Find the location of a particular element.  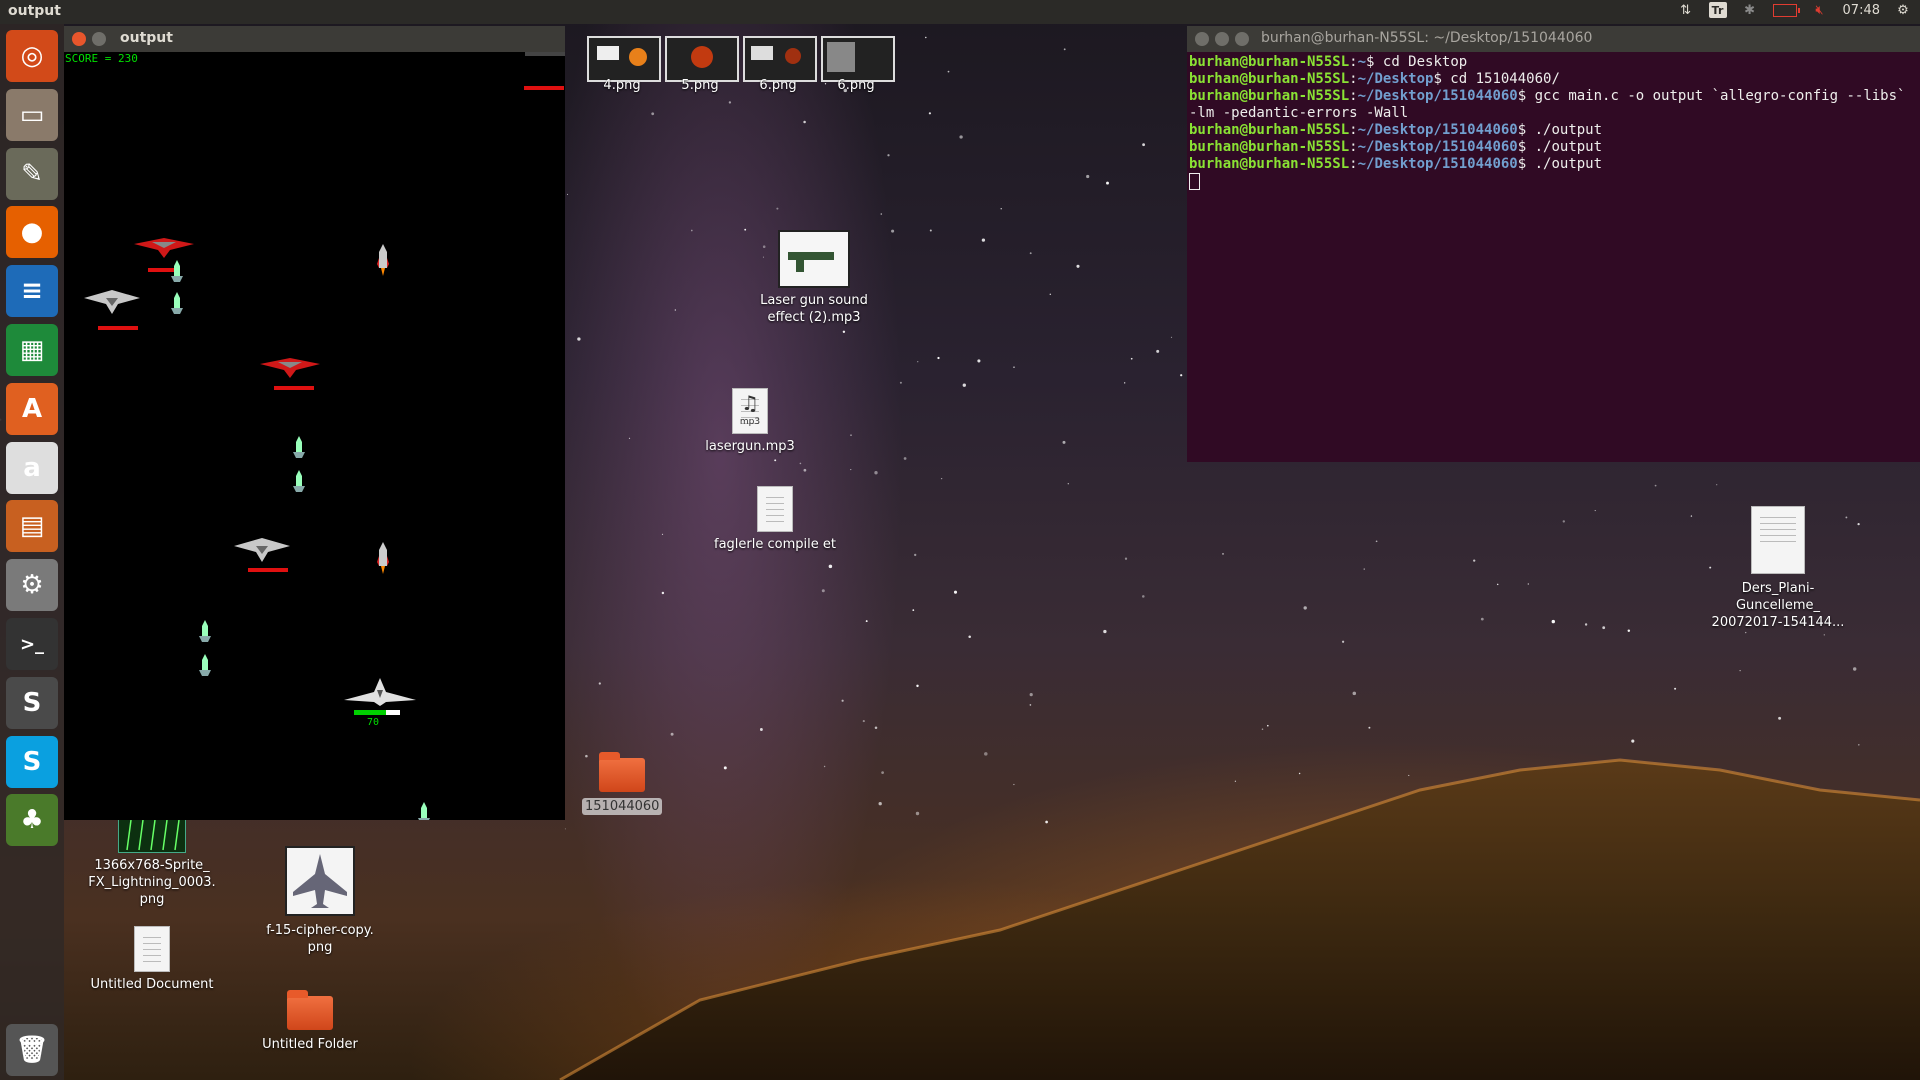

ubuntu-dash-icon: ◎ is located at coordinates (32, 56).